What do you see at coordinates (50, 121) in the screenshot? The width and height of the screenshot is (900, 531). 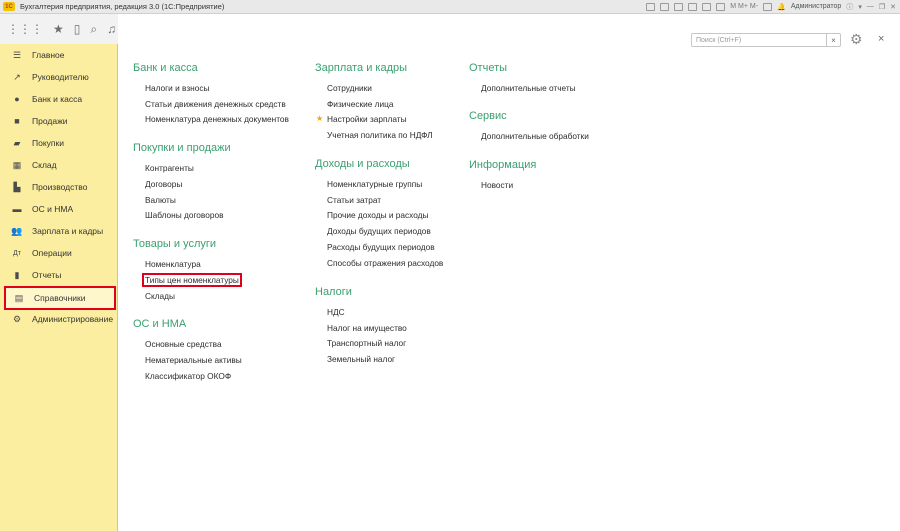 I see `sidebar-item-label: Продажи` at bounding box center [50, 121].